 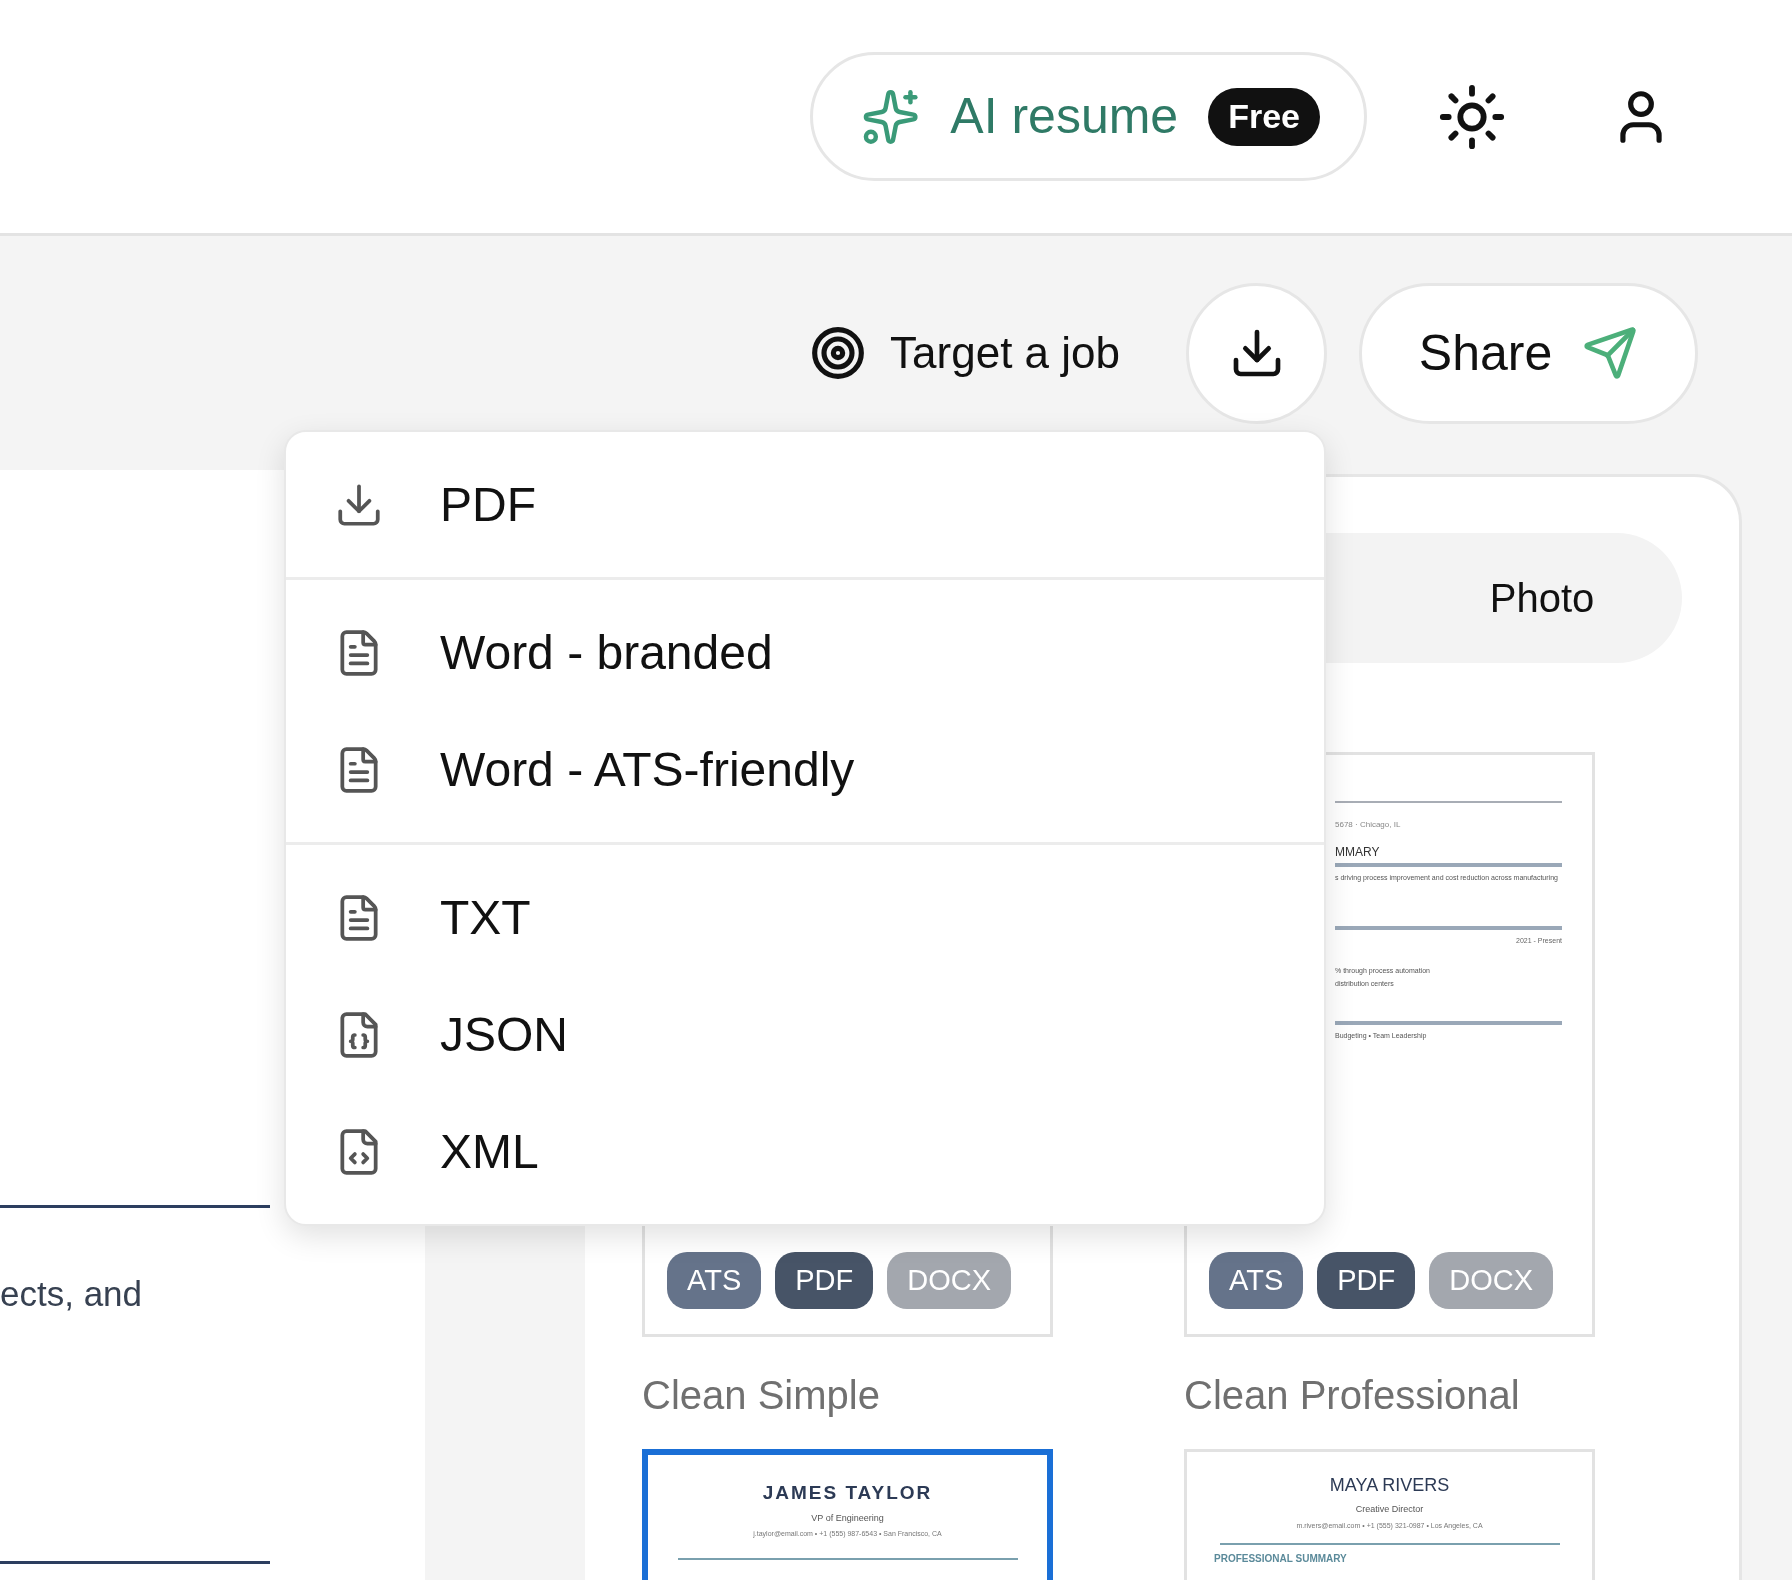 I want to click on resume-title: VP of Engineering, so click(x=847, y=1518).